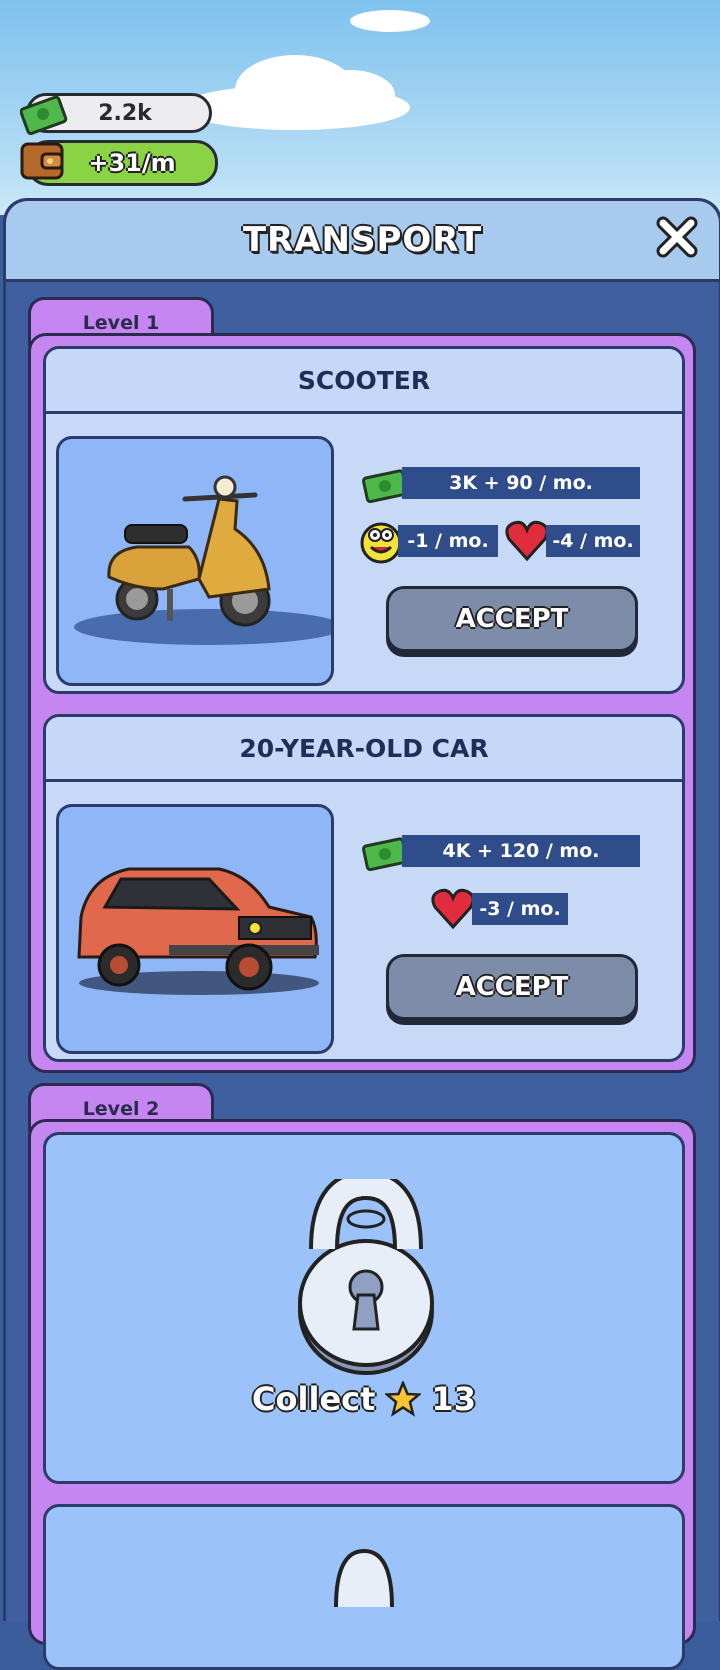  I want to click on health-stat: -4 / mo., so click(593, 541).